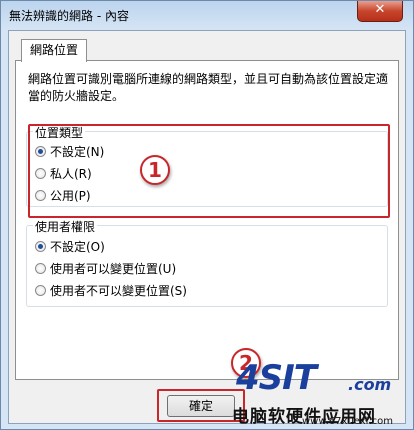 This screenshot has height=430, width=414. What do you see at coordinates (40, 246) in the screenshot?
I see `radio-button-selected` at bounding box center [40, 246].